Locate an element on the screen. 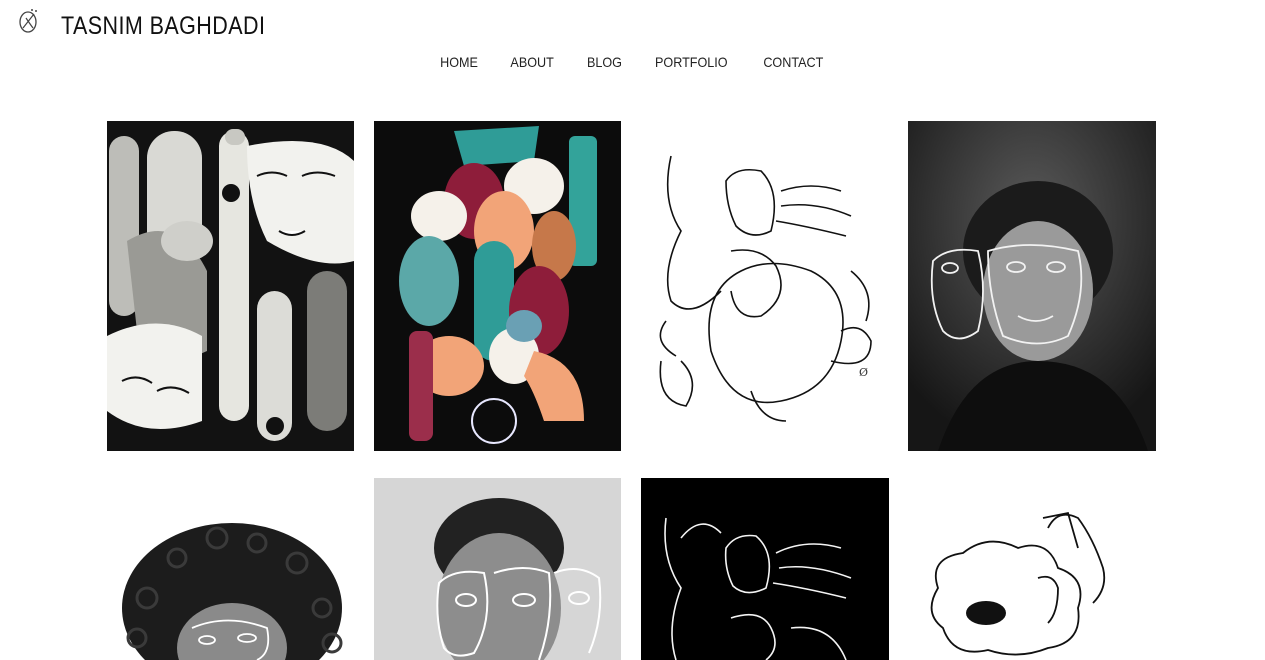 This screenshot has width=1265, height=660. svg-text: Ø is located at coordinates (863, 372).